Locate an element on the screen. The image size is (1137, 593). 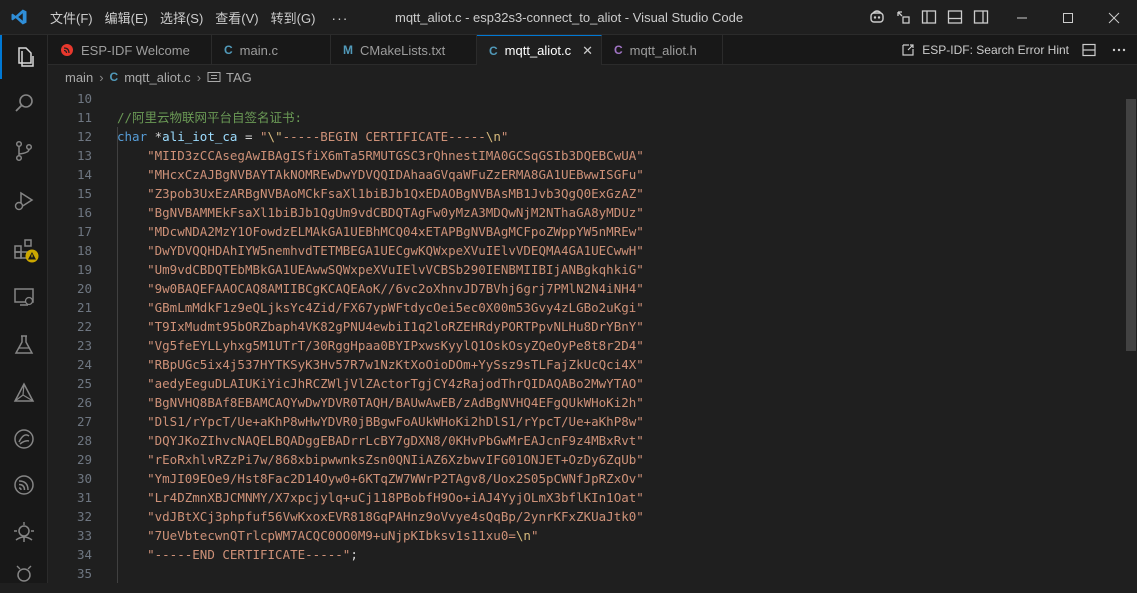
vscode-logo-icon is located at coordinates (19, 17).